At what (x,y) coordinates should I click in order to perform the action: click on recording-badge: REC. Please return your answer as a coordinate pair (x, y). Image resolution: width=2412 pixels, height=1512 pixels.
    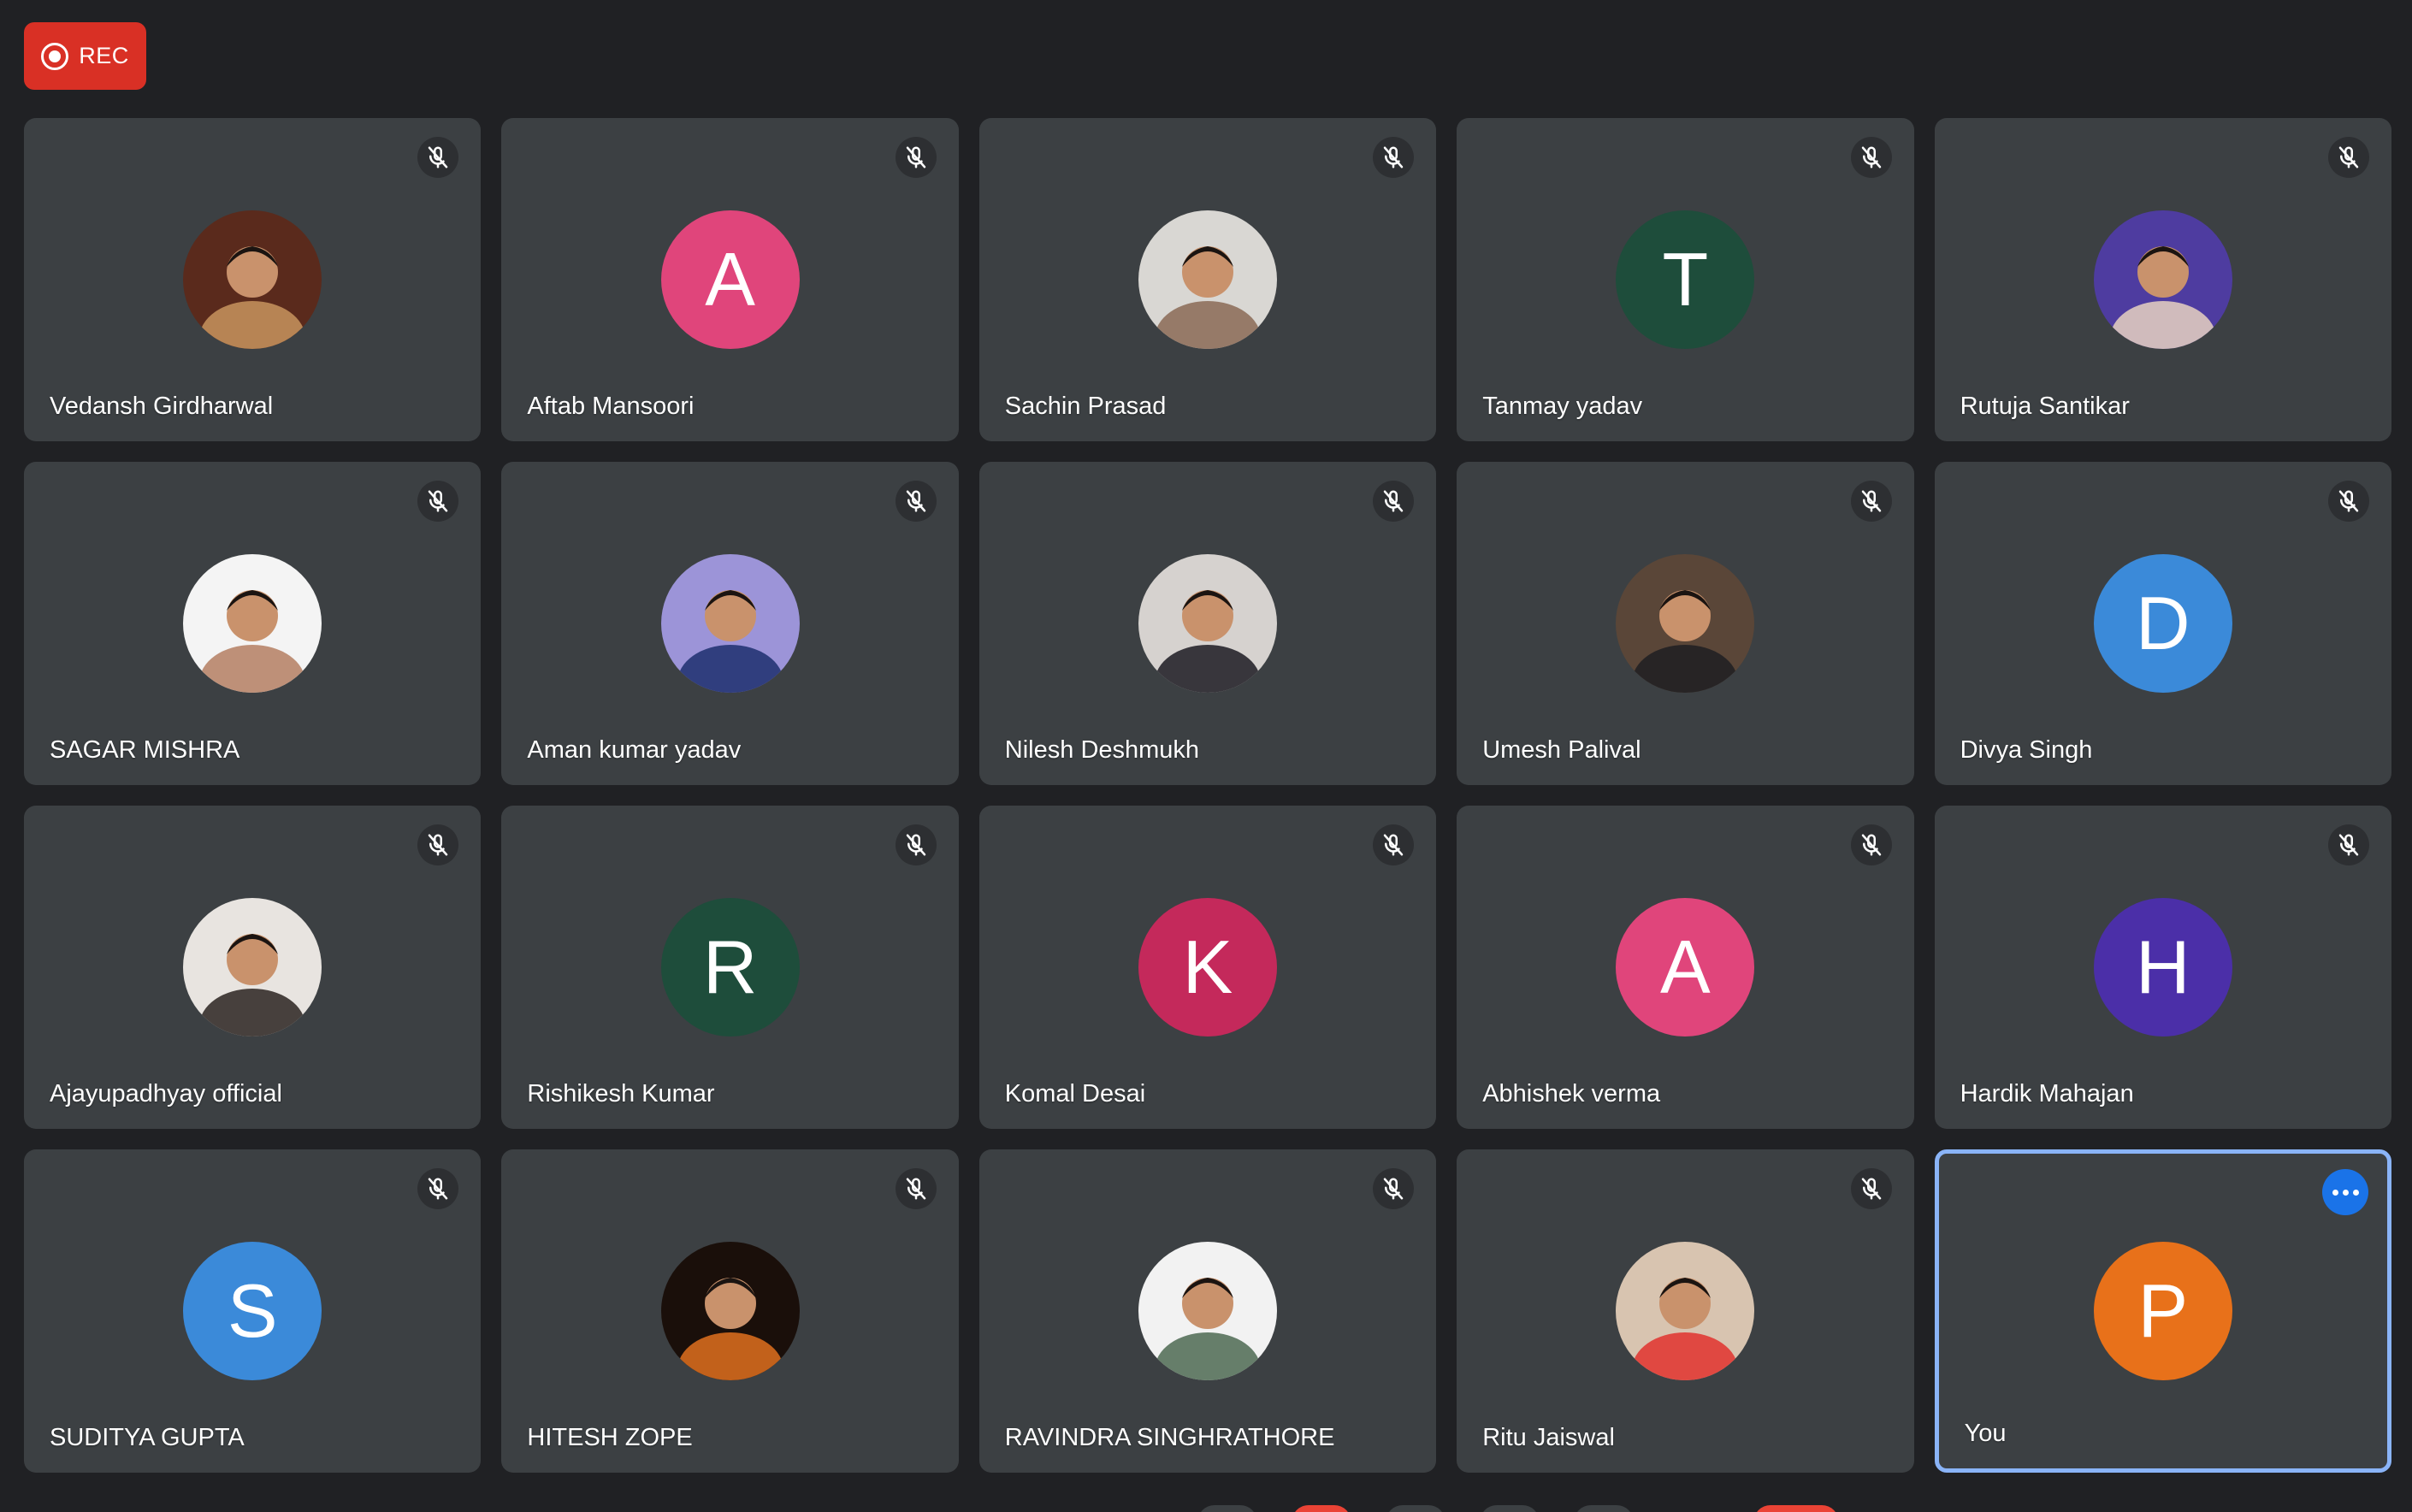
    Looking at the image, I should click on (85, 56).